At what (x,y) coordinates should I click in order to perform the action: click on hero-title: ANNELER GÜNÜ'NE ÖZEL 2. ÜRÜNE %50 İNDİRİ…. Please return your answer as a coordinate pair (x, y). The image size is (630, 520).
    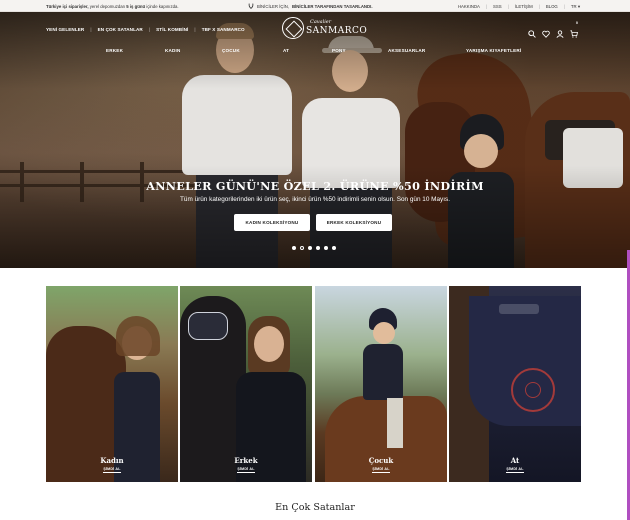
    Looking at the image, I should click on (315, 186).